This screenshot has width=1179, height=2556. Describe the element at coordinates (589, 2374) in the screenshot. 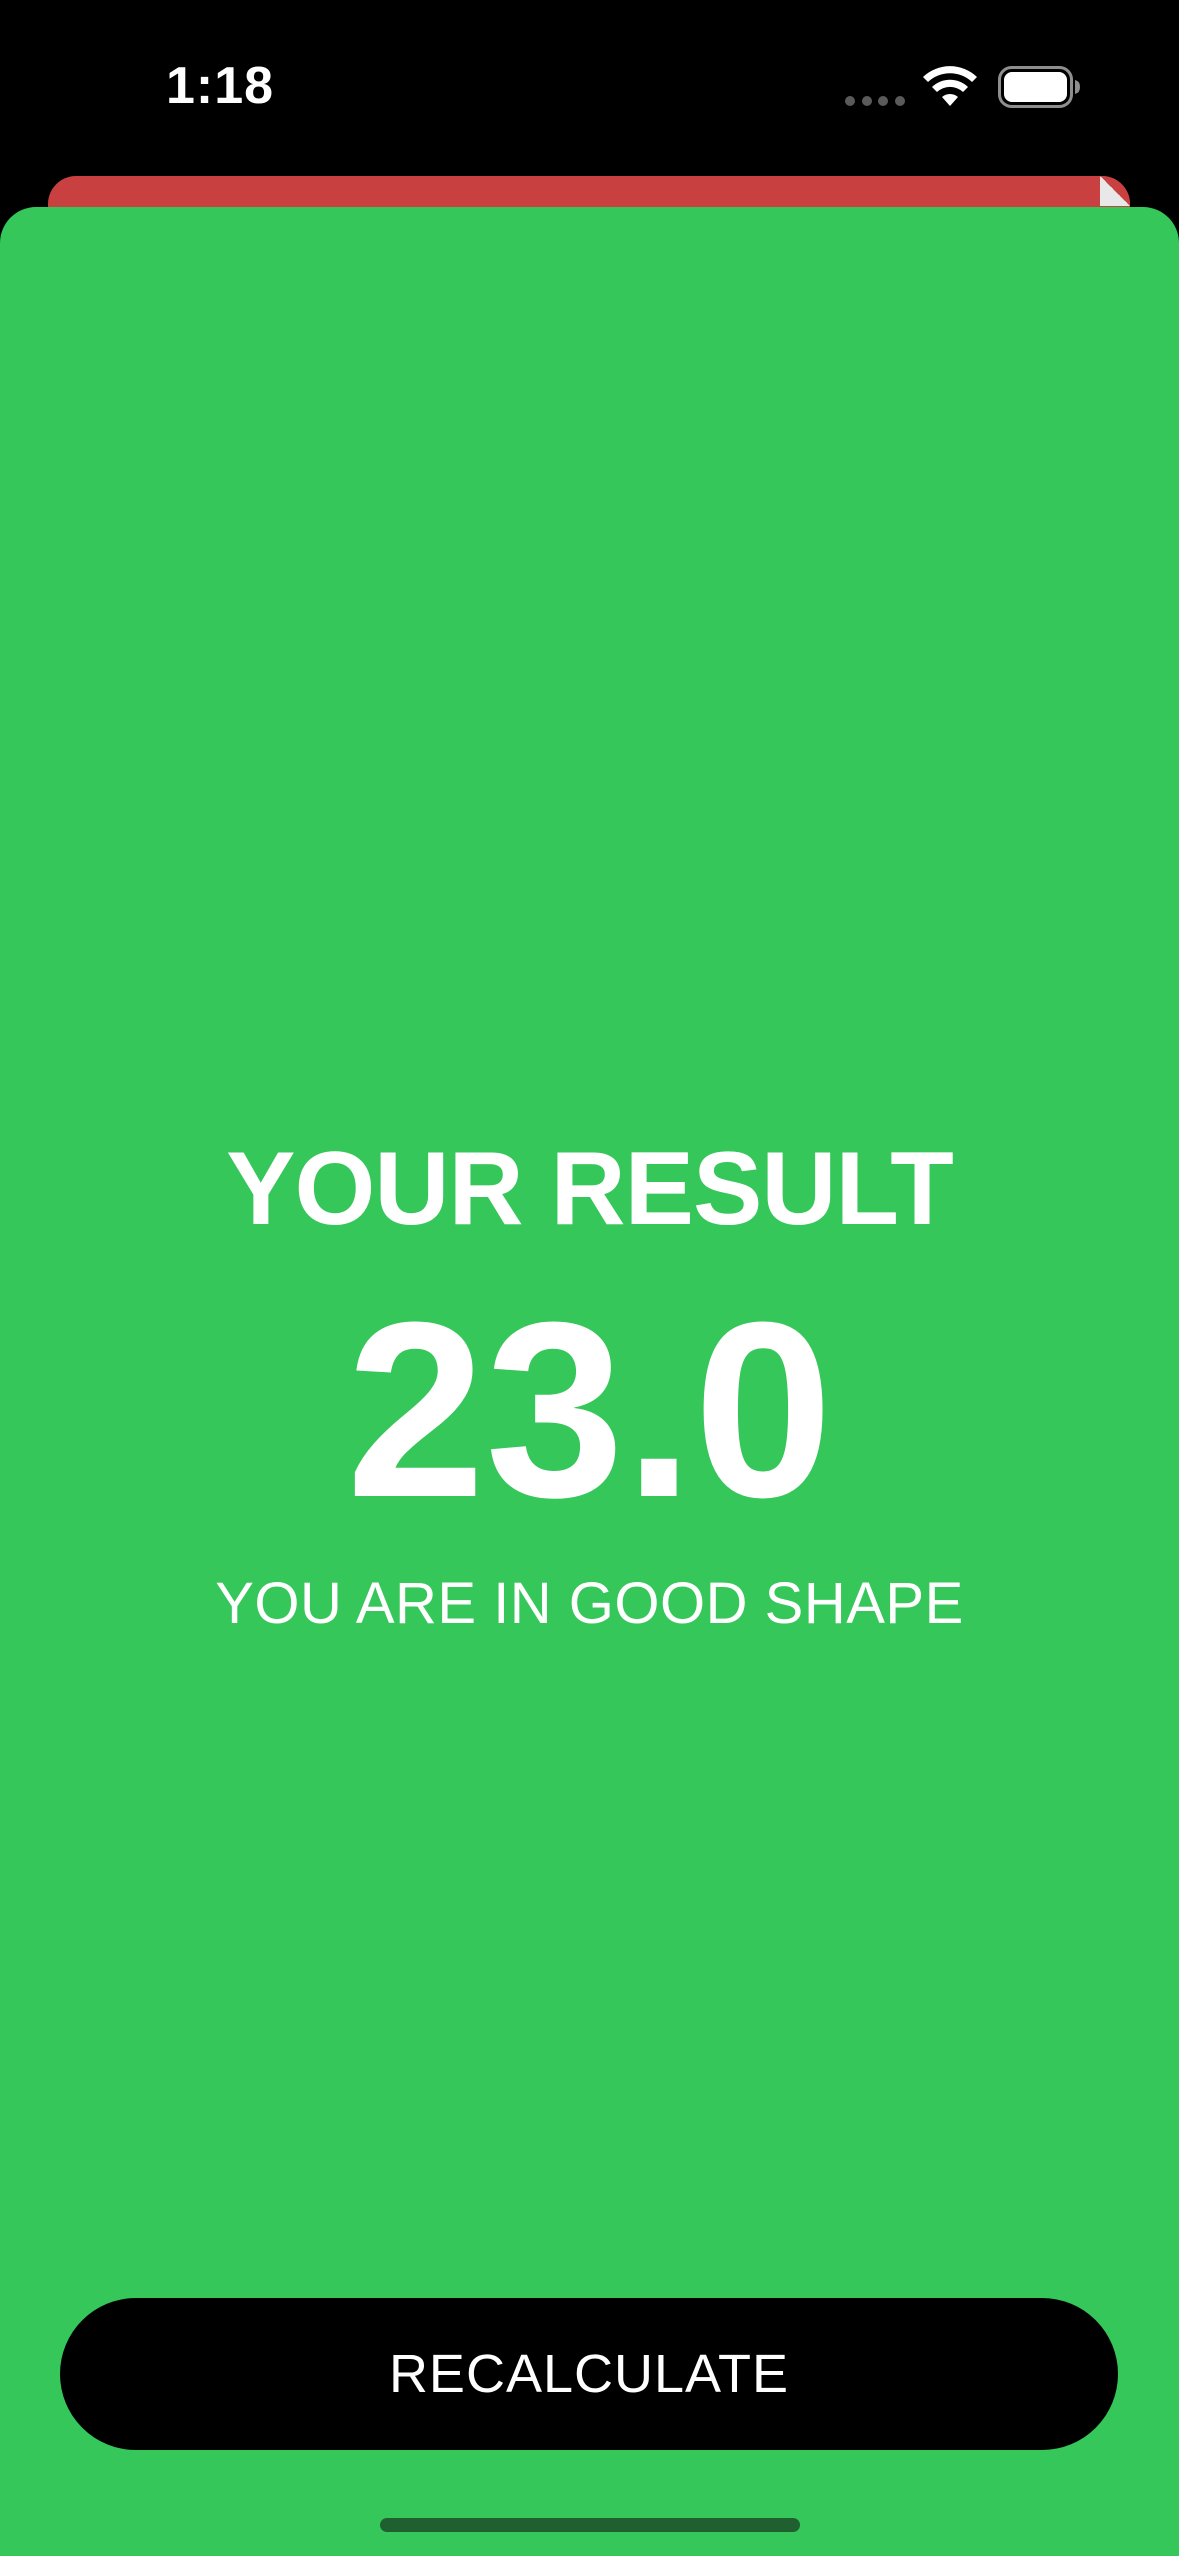

I see `recalculate-button: RECALCULATE` at that location.